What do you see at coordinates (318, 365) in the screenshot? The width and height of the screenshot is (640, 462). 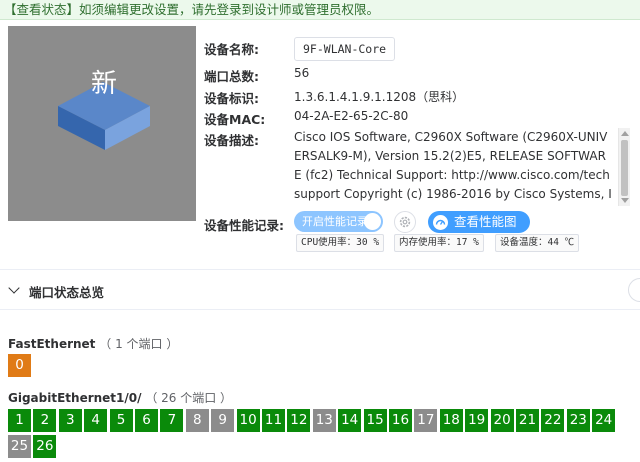 I see `port-list-fastethernet: 0` at bounding box center [318, 365].